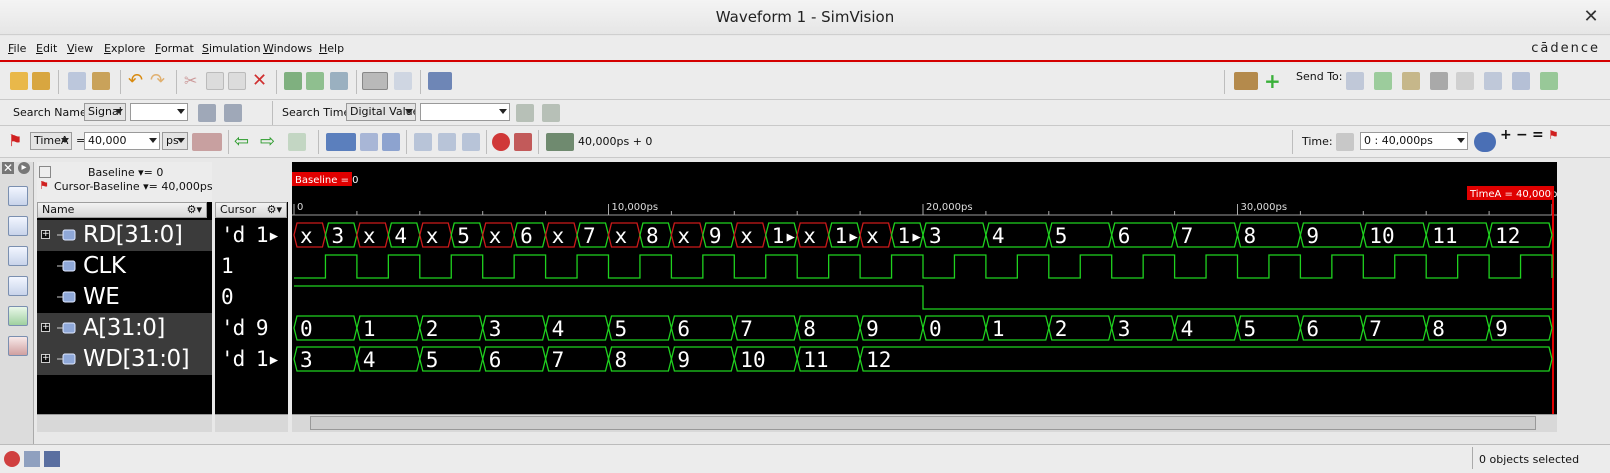 The image size is (1610, 473). Describe the element at coordinates (104, 266) in the screenshot. I see `signal-name: CLK` at that location.